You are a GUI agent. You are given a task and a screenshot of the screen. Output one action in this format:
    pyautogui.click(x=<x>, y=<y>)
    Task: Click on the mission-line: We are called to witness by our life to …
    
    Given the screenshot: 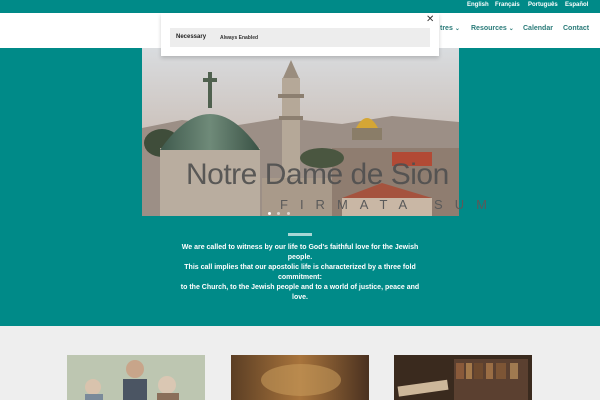 What is the action you would take?
    pyautogui.click(x=300, y=252)
    